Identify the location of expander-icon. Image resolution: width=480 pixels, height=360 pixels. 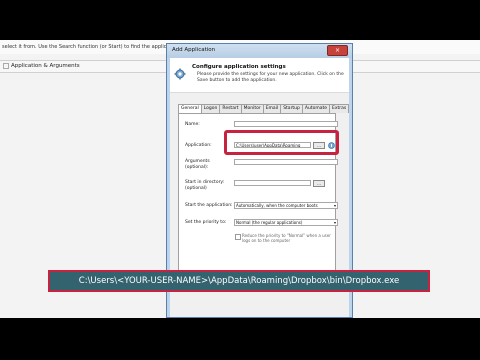
(6, 65).